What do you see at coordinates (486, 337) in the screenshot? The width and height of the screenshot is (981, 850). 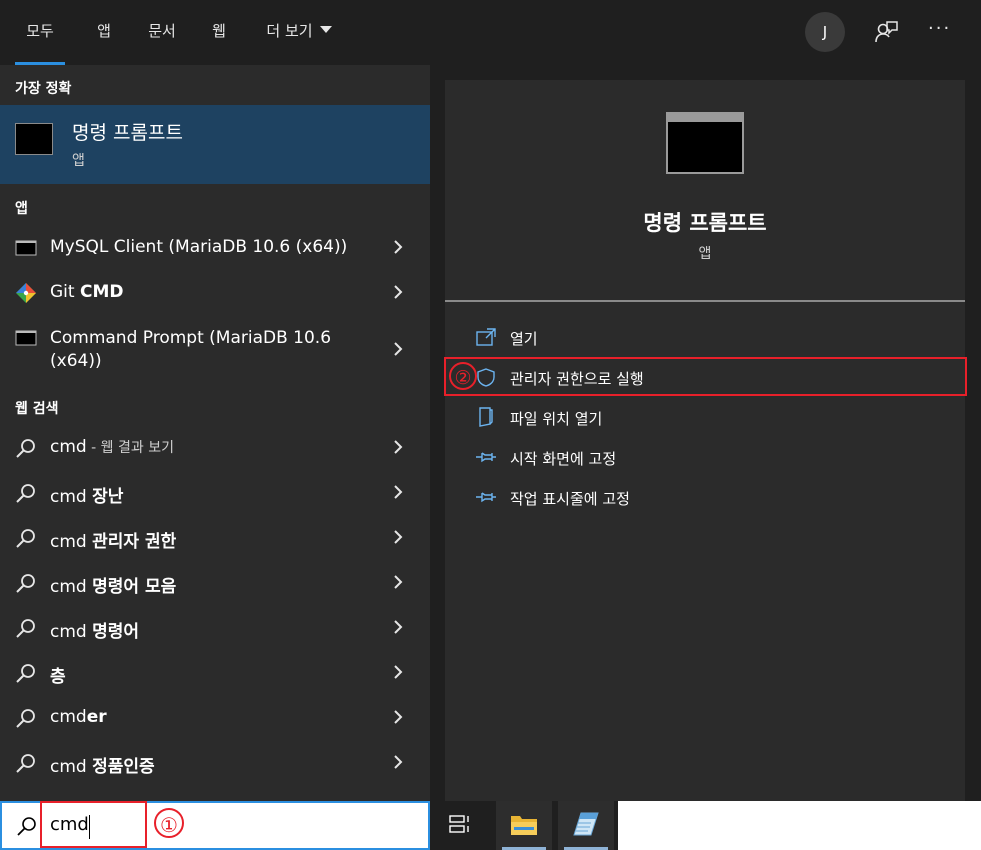 I see `open-icon` at bounding box center [486, 337].